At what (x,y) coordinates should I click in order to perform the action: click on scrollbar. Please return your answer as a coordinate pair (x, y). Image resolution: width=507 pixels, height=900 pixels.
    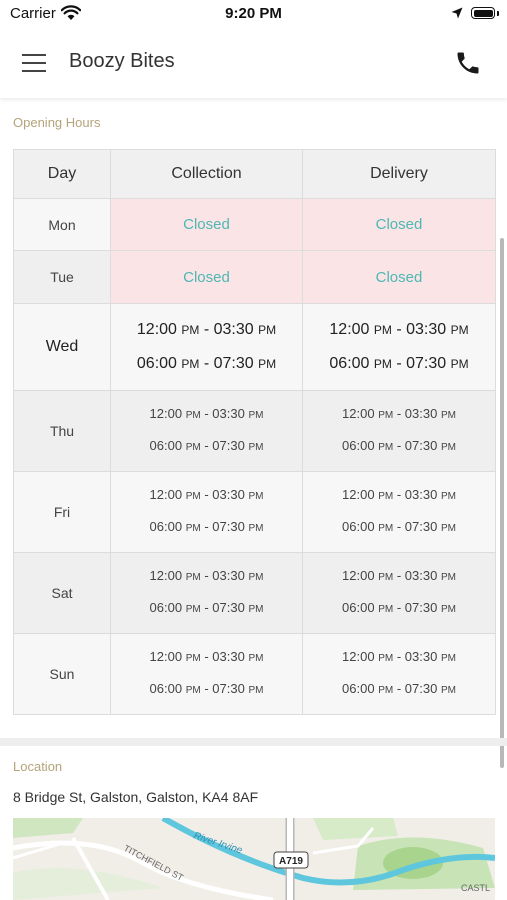
    Looking at the image, I should click on (502, 503).